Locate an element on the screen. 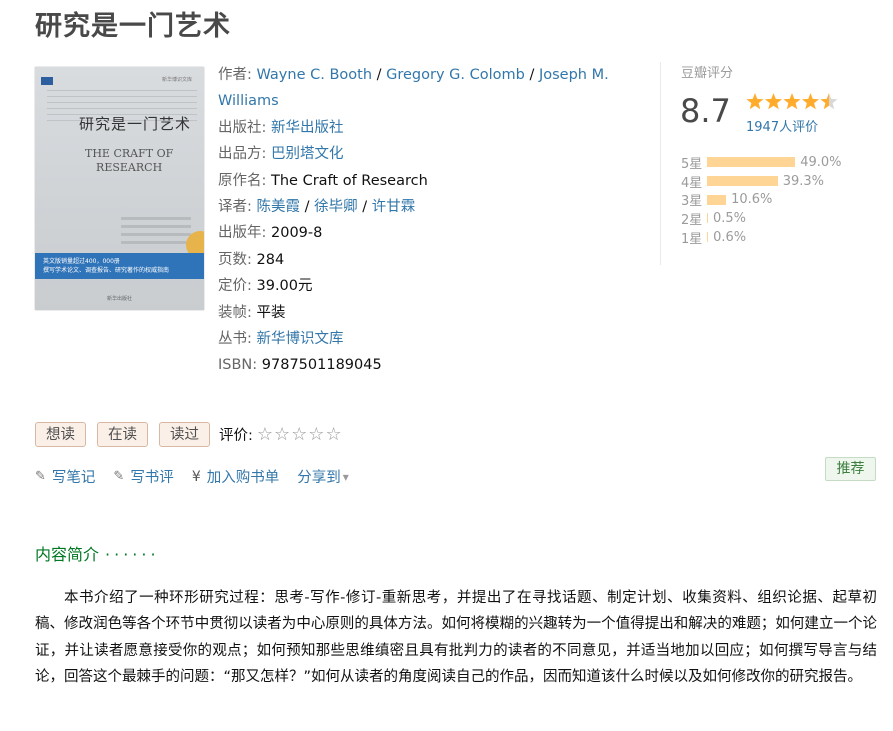 Image resolution: width=893 pixels, height=731 pixels. cover-english-title: THE CRAFT OF RESEARCH is located at coordinates (129, 161).